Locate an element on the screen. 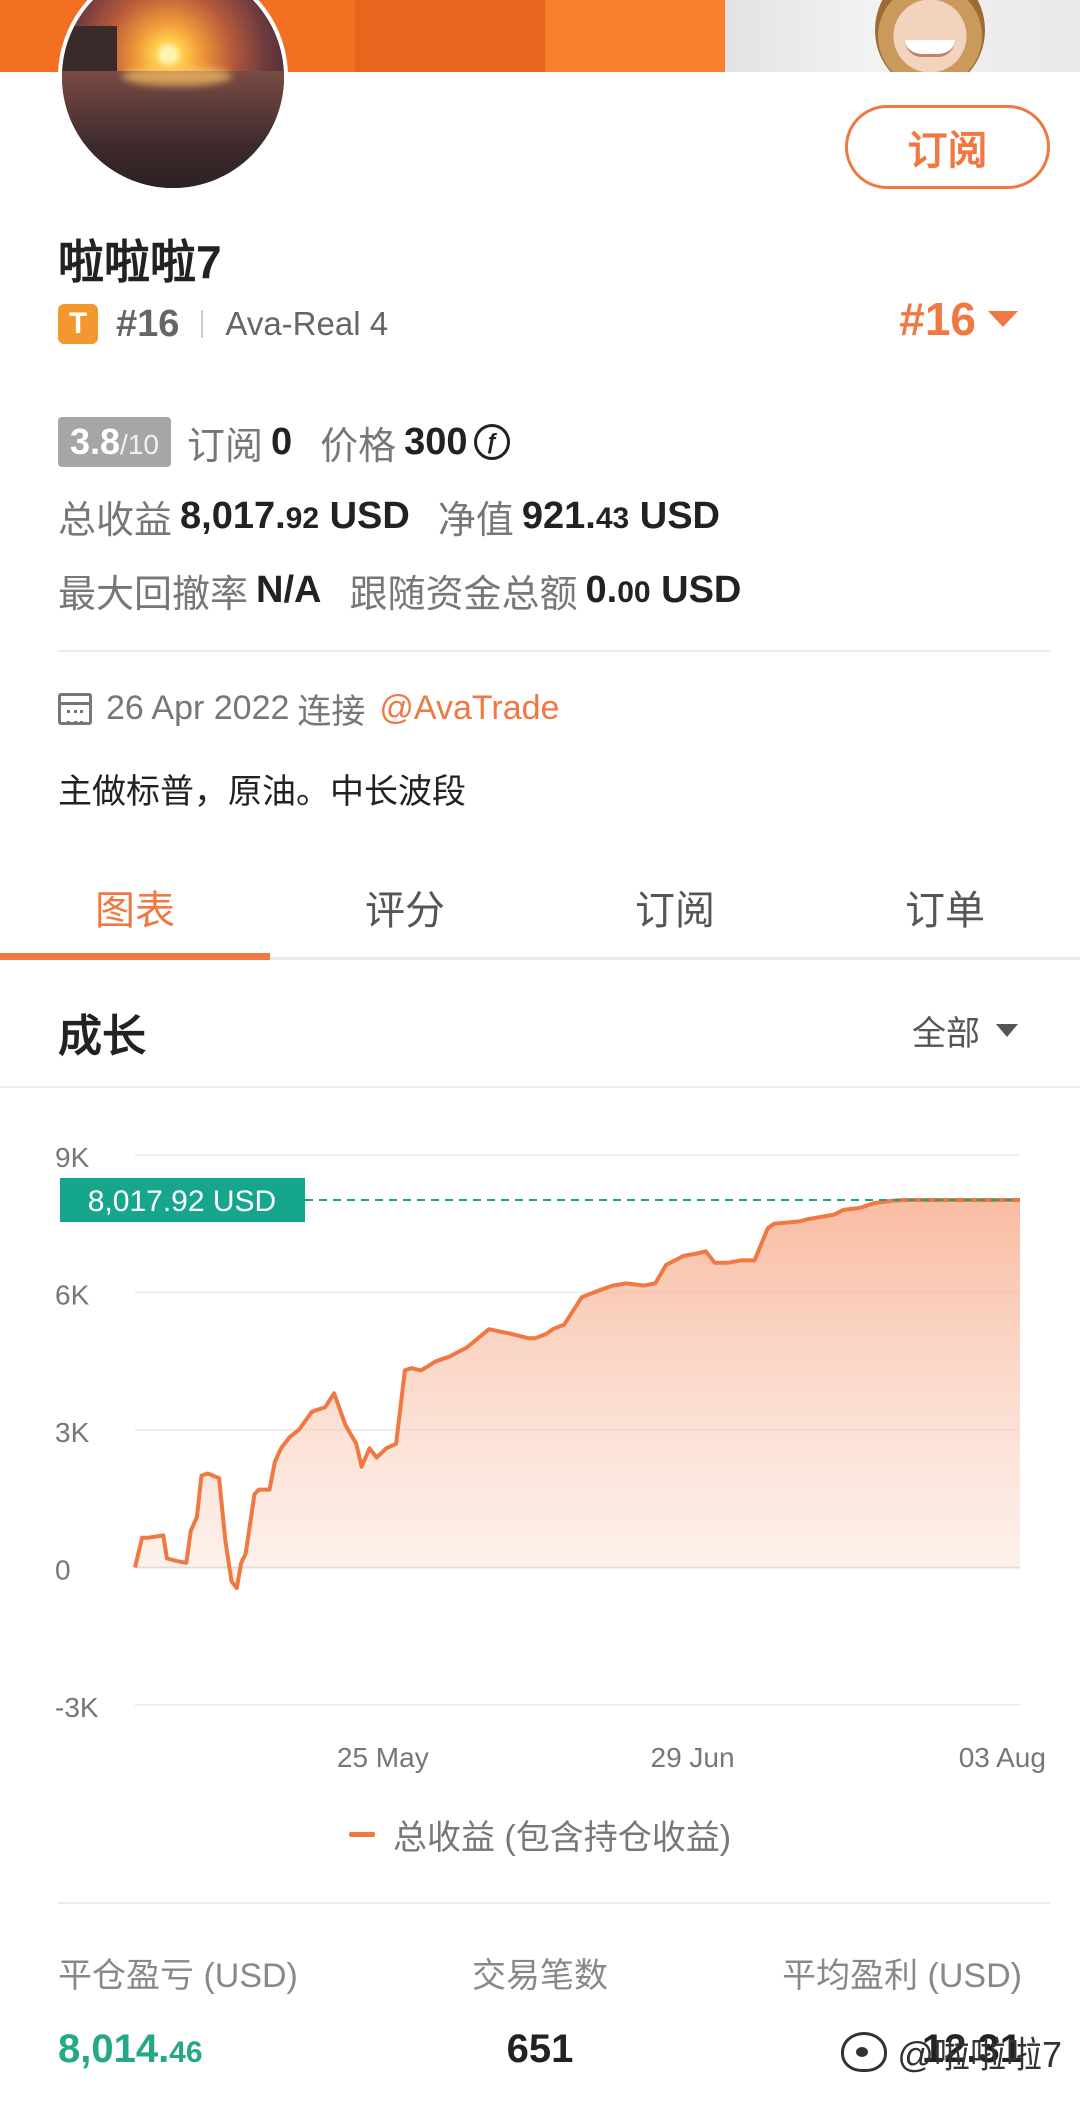 The height and width of the screenshot is (2113, 1080). tab-subscription: 订阅 is located at coordinates (675, 906).